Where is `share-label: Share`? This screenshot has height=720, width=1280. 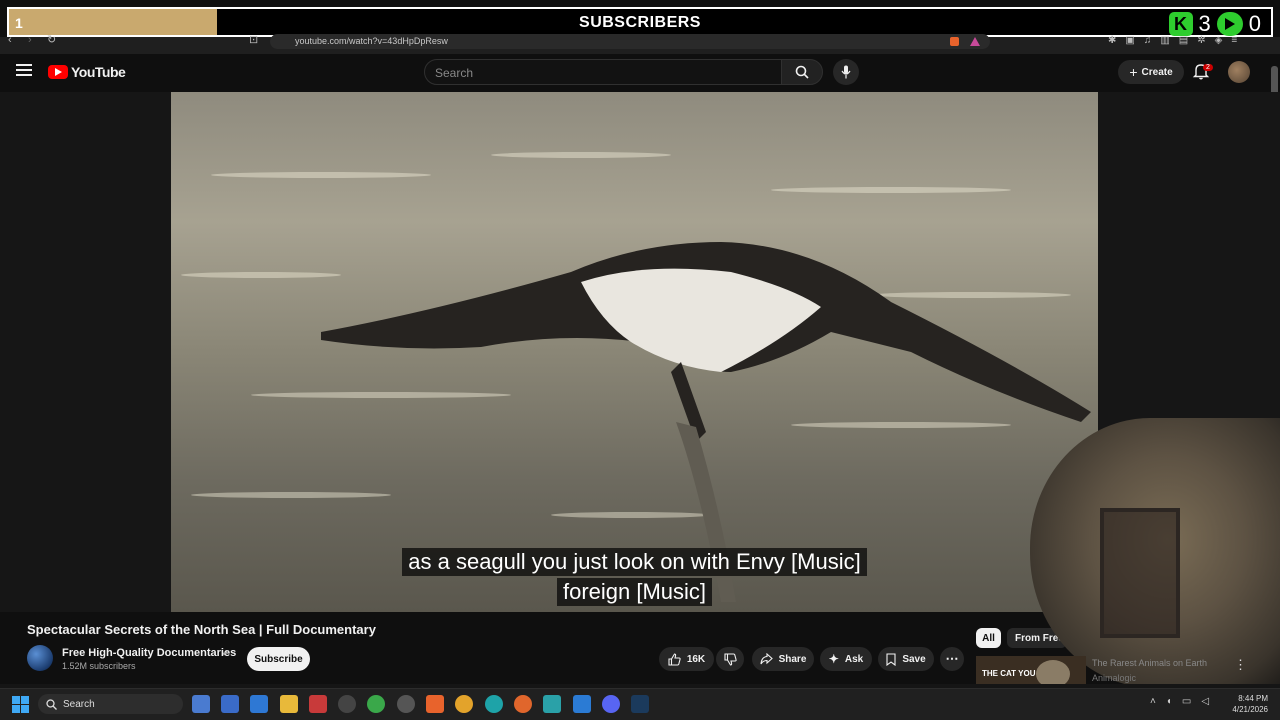 share-label: Share is located at coordinates (792, 659).